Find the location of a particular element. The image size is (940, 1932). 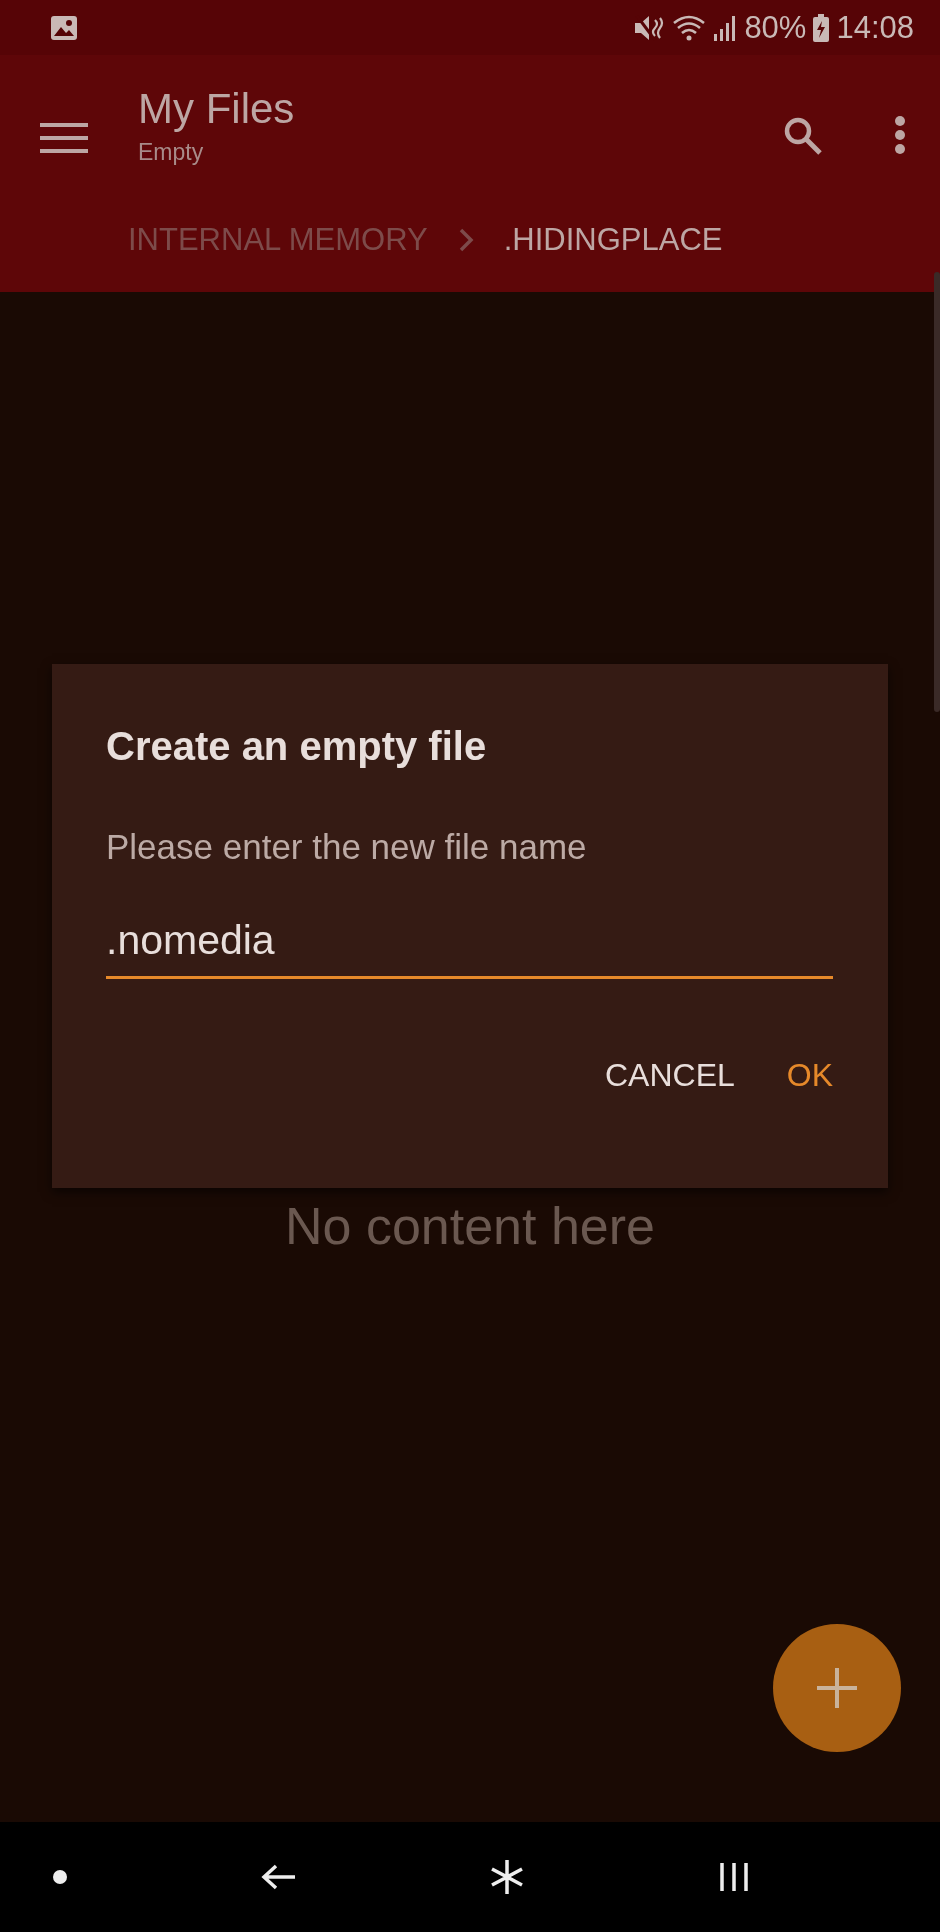

dialog-title: Create an empty file is located at coordinates (297, 746).